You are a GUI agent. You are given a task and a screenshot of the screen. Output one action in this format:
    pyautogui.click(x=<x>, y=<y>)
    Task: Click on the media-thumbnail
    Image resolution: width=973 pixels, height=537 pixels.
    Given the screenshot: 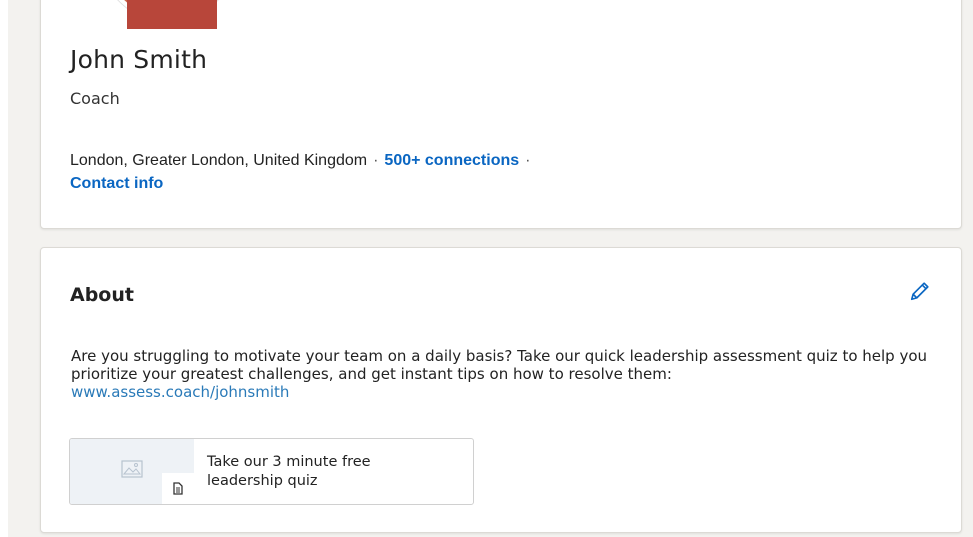 What is the action you would take?
    pyautogui.click(x=132, y=471)
    